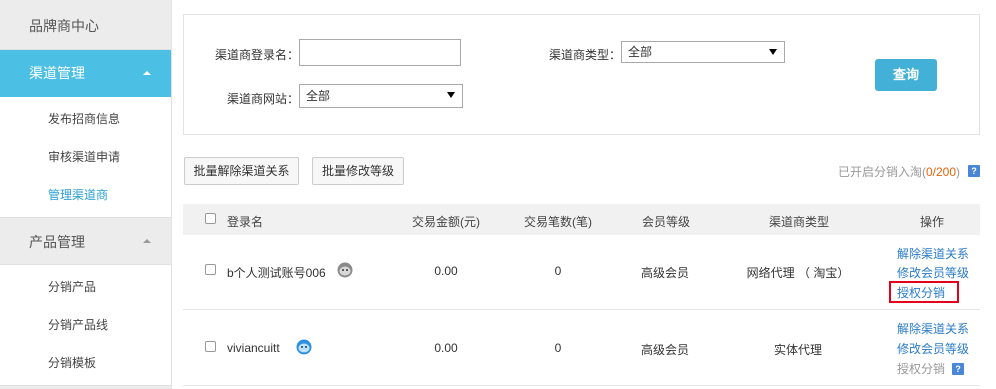 The height and width of the screenshot is (389, 996). Describe the element at coordinates (906, 75) in the screenshot. I see `query-button: 查询` at that location.